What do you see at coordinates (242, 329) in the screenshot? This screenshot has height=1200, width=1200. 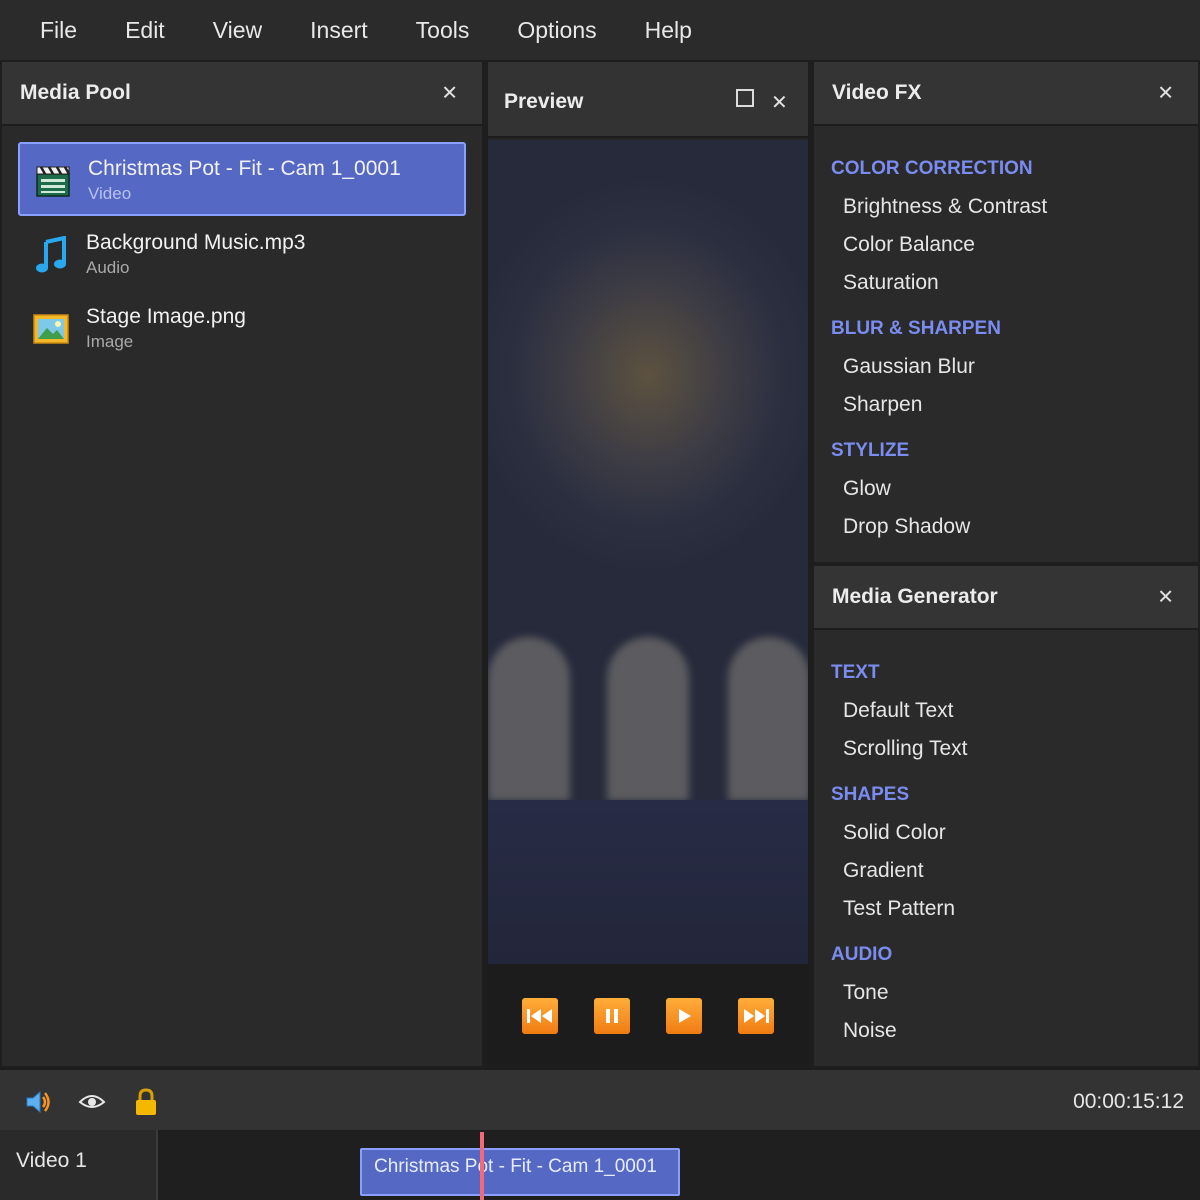 I see `media-item-image: Stage Image.png Image` at bounding box center [242, 329].